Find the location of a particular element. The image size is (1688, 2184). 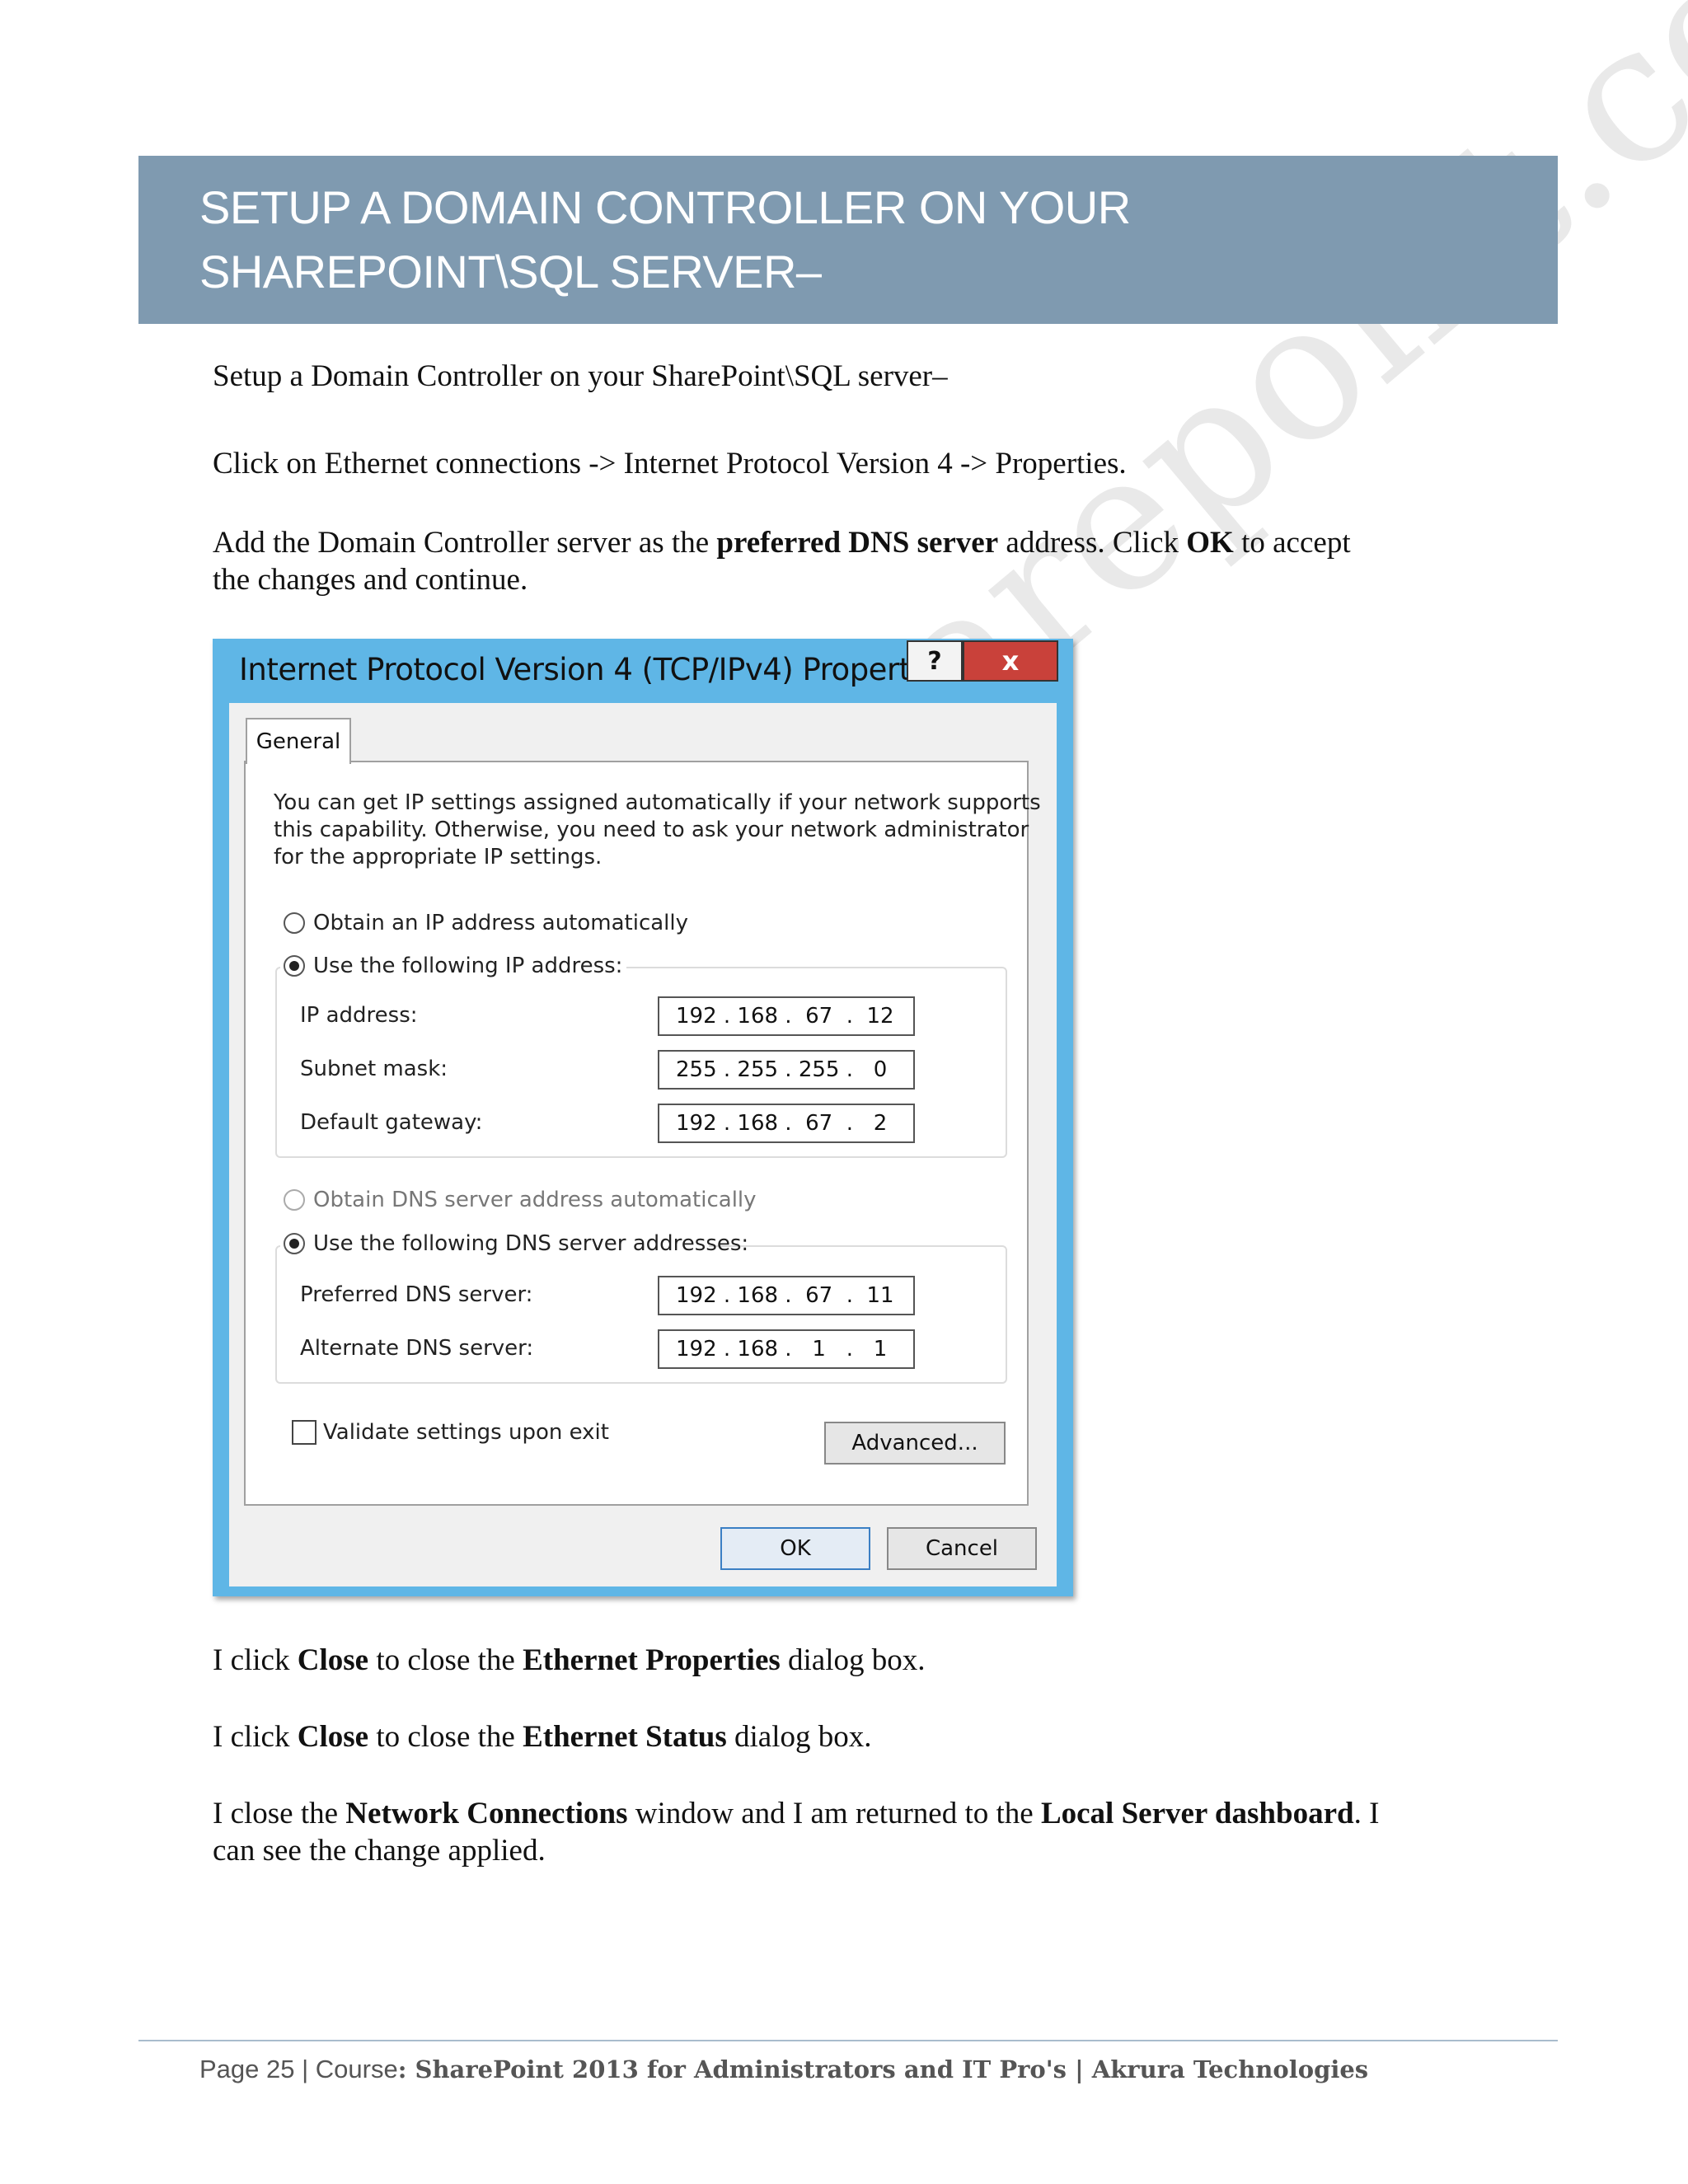

bold-text: Ethernet Properties is located at coordinates (652, 1660).